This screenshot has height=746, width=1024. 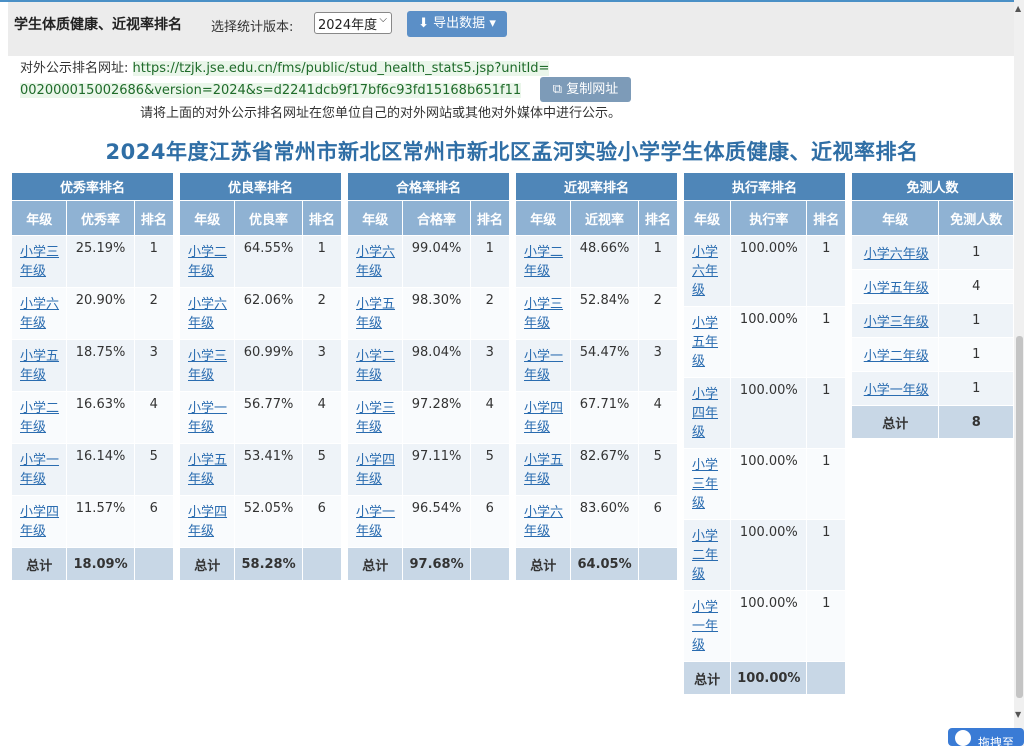 What do you see at coordinates (596, 186) in the screenshot?
I see `table-caption-row: 近视率排名` at bounding box center [596, 186].